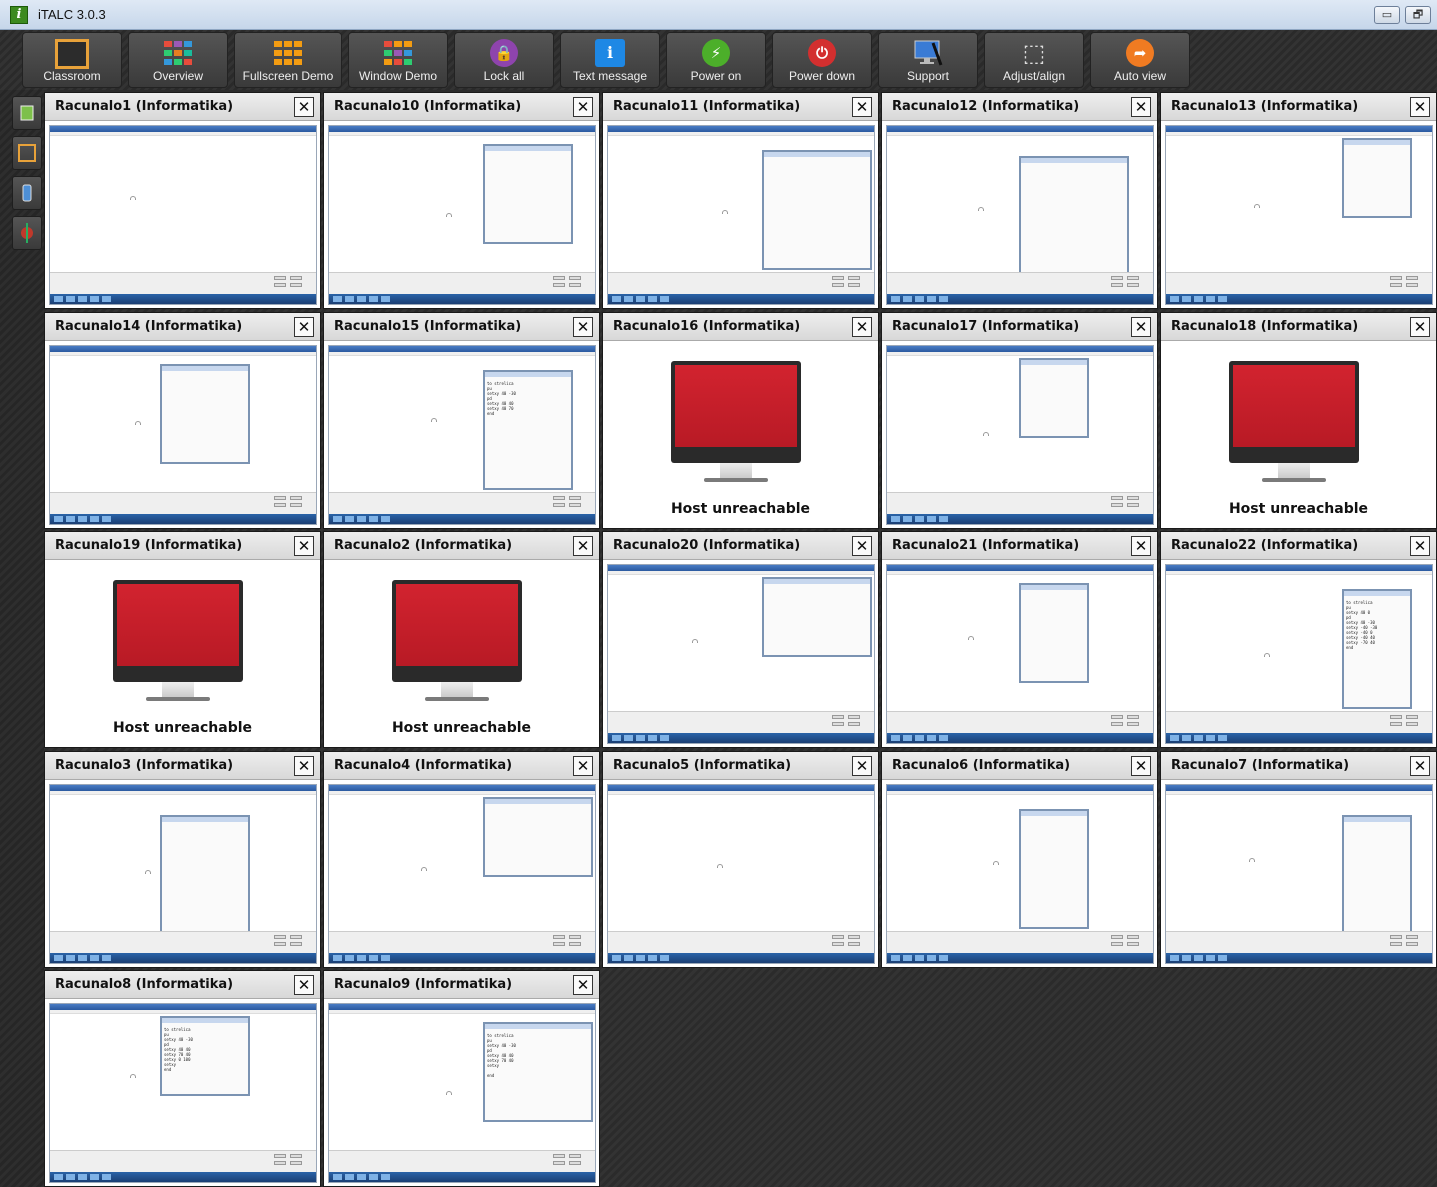 The image size is (1437, 1187). I want to click on computer-tile: Racunalo5 (Informatika) ✕, so click(740, 859).